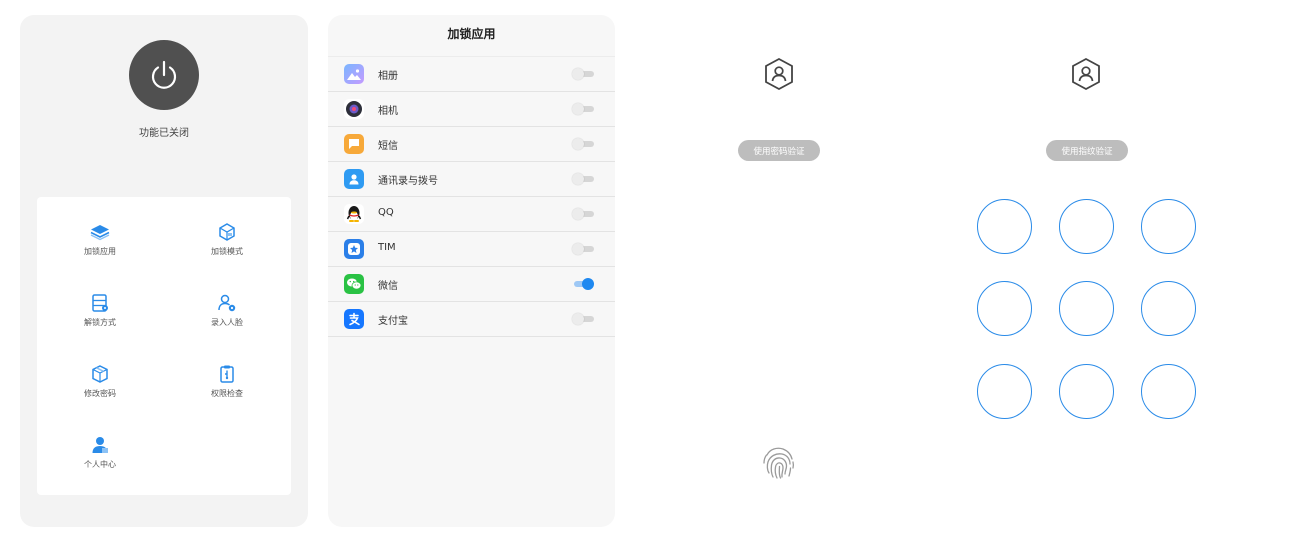 The image size is (1299, 553). I want to click on wechat-icon, so click(354, 284).